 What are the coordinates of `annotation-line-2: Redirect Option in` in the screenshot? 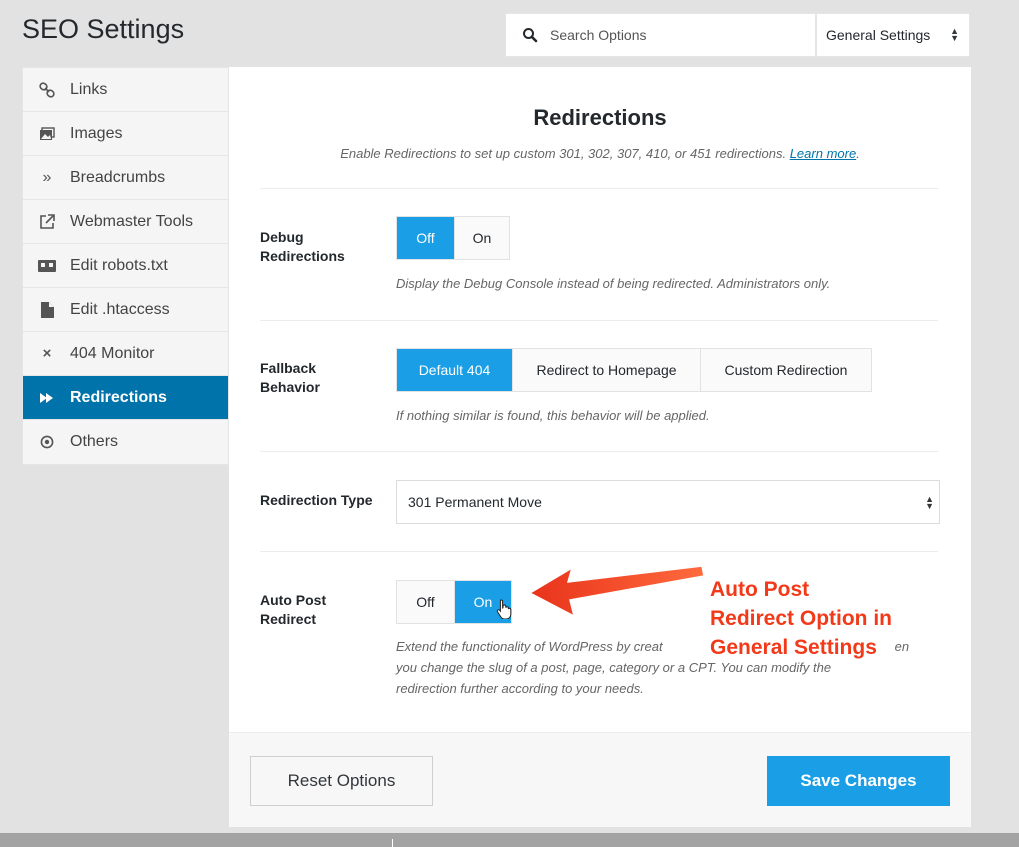 It's located at (801, 618).